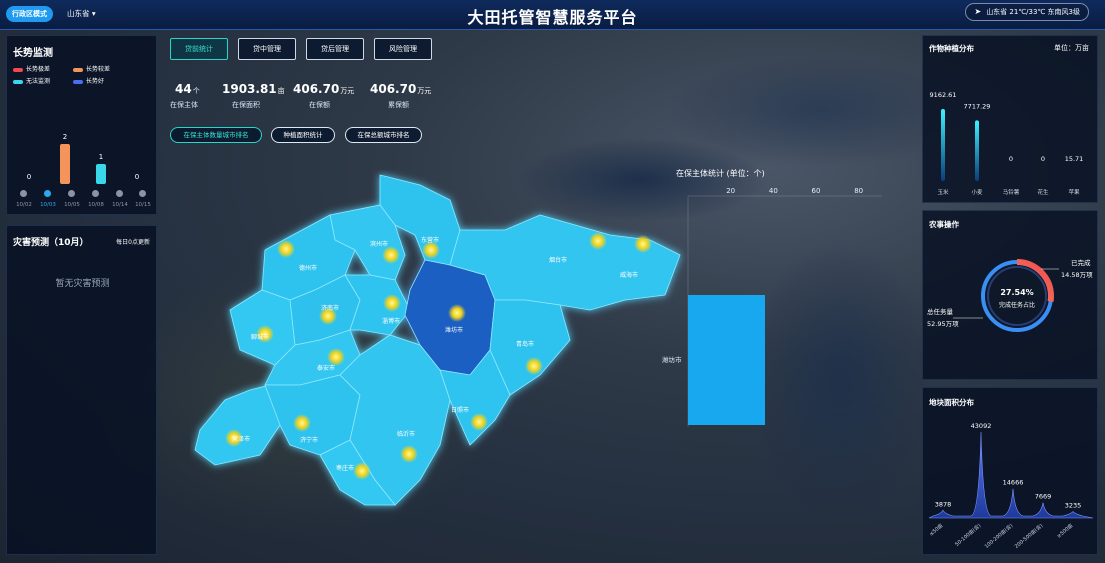 Image resolution: width=1105 pixels, height=563 pixels. Describe the element at coordinates (1077, 275) in the screenshot. I see `done-value: 14.58万项` at that location.